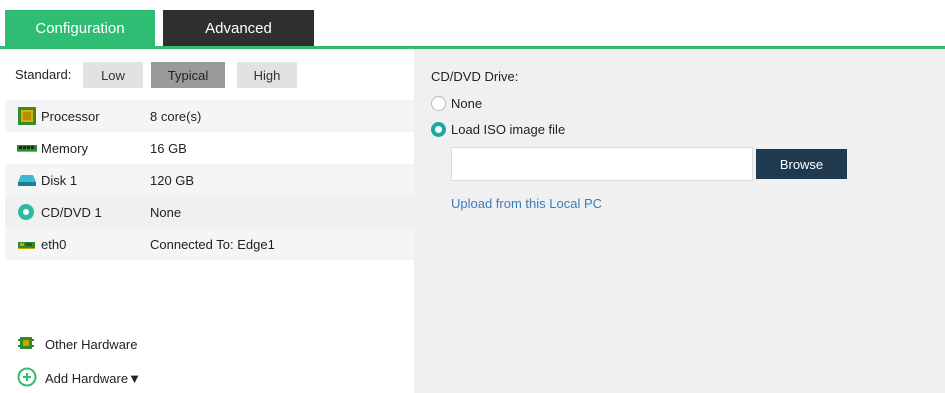  What do you see at coordinates (43, 74) in the screenshot?
I see `standard-label: Standard:` at bounding box center [43, 74].